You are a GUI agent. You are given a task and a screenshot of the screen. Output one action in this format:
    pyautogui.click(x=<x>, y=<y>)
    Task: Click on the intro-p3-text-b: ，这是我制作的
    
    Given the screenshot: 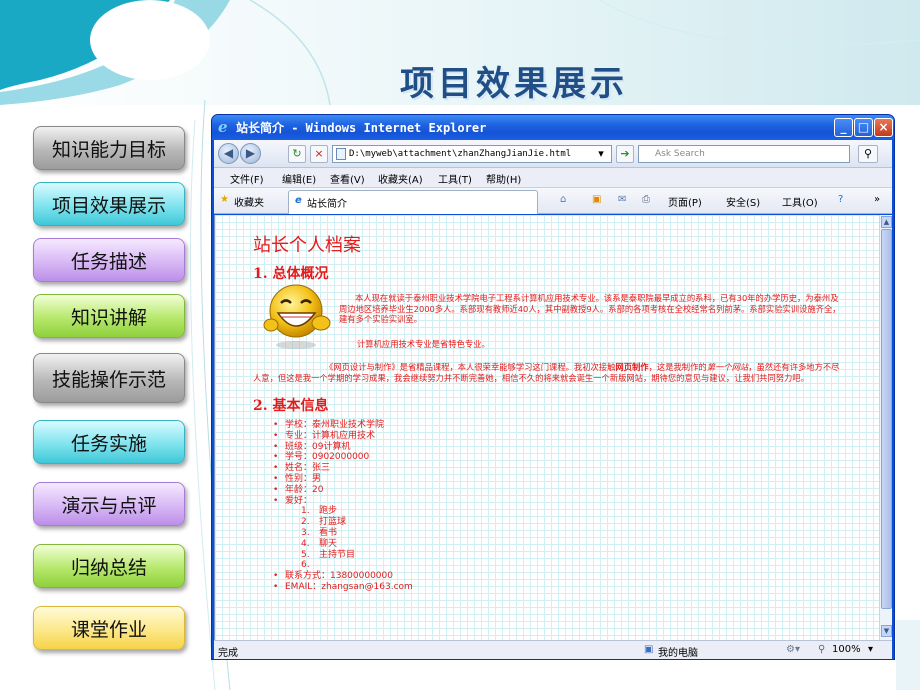 What is the action you would take?
    pyautogui.click(x=677, y=367)
    